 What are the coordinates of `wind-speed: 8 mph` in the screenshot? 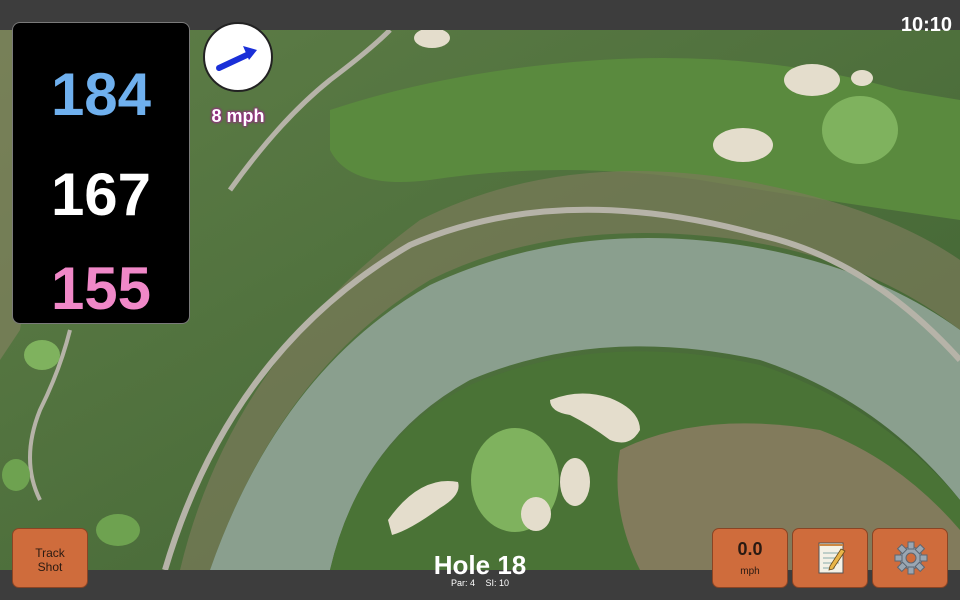 It's located at (238, 116).